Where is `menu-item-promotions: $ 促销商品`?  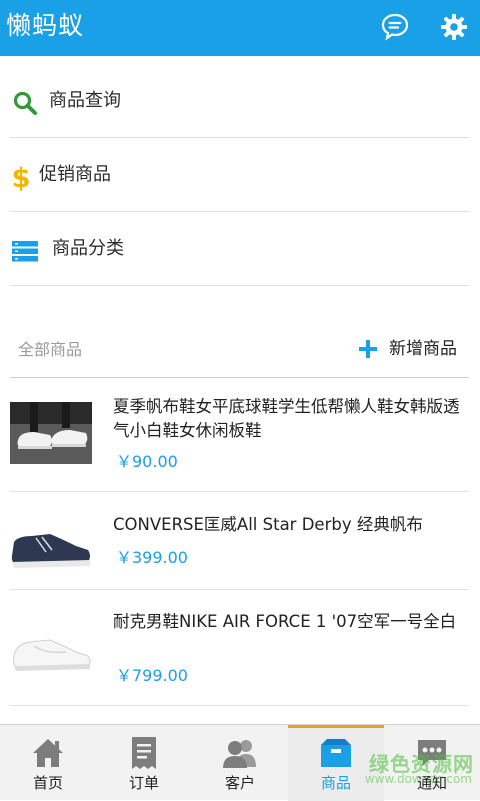 menu-item-promotions: $ 促销商品 is located at coordinates (239, 175).